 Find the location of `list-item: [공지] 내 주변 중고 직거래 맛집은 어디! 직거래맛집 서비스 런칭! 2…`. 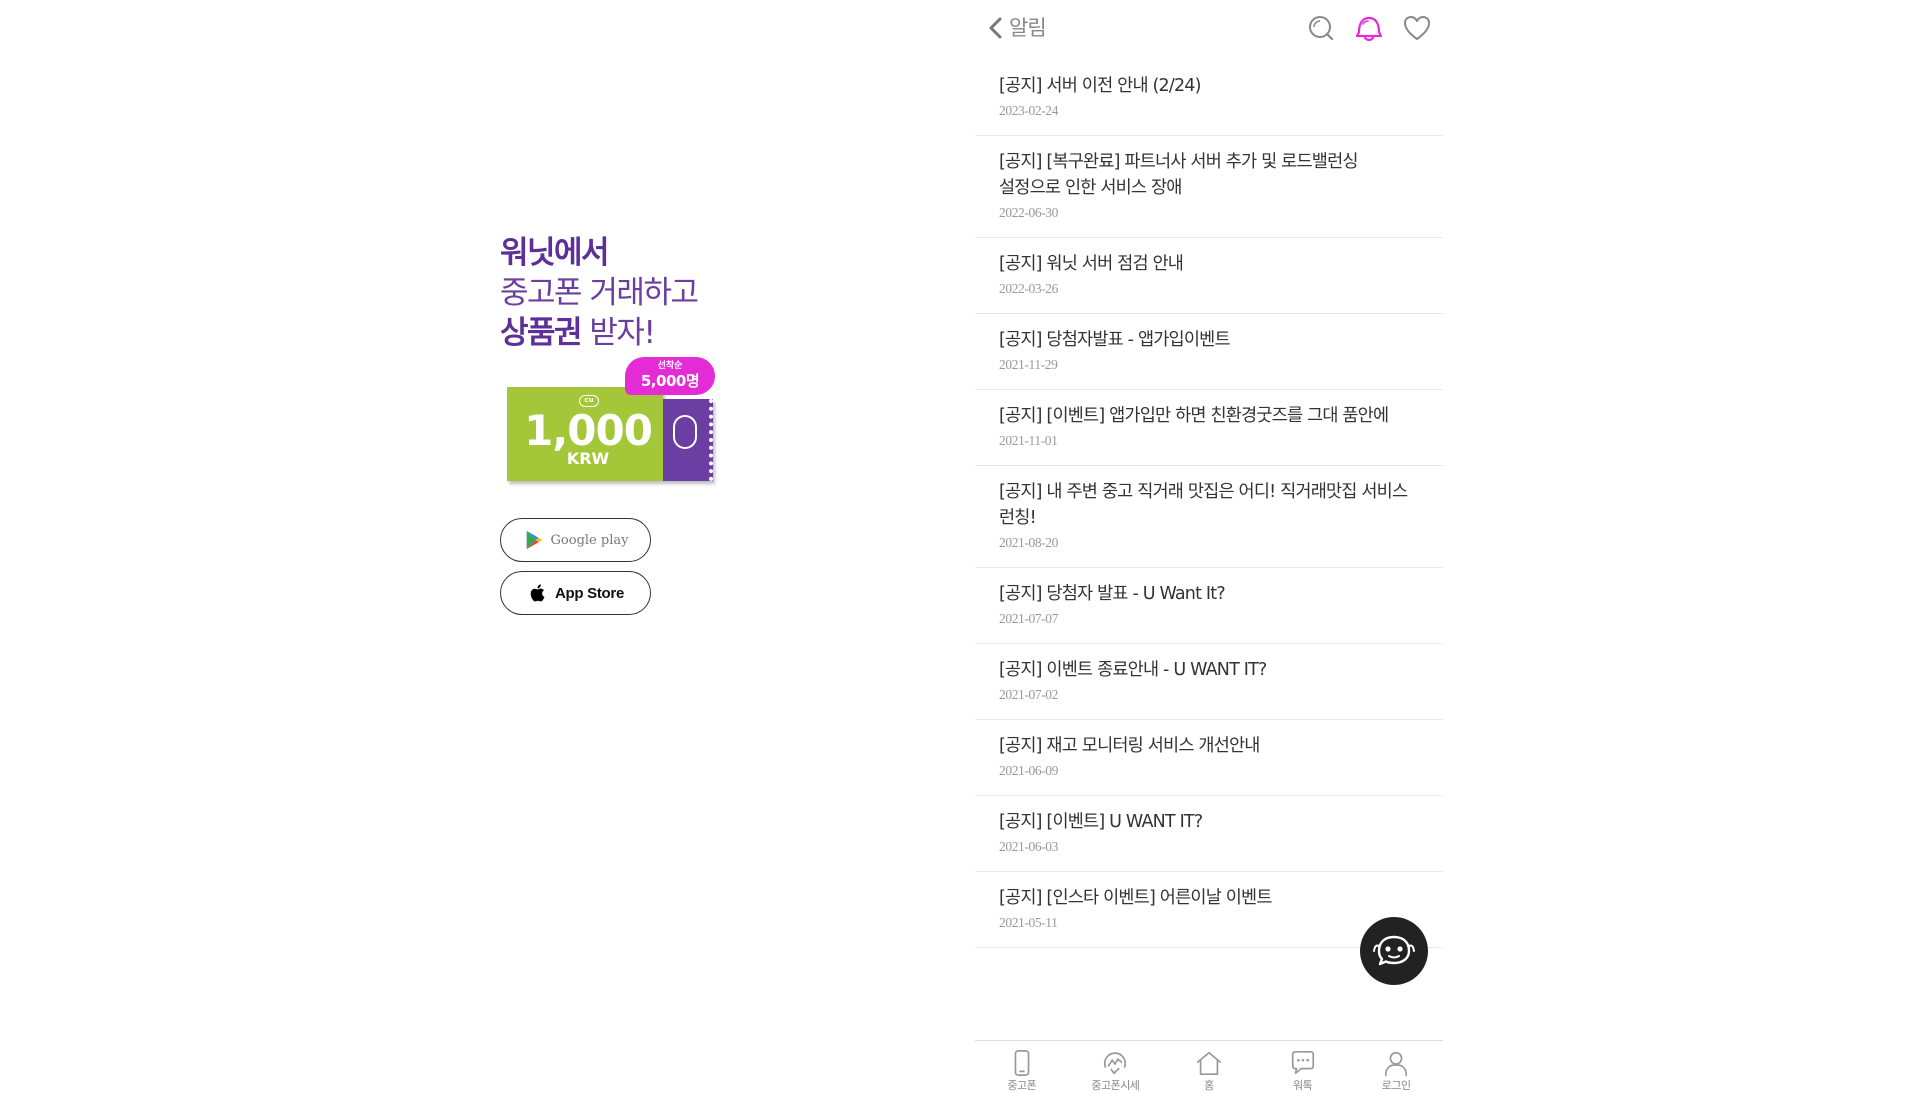

list-item: [공지] 내 주변 중고 직거래 맛집은 어디! 직거래맛집 서비스 런칭! 2… is located at coordinates (1209, 517).